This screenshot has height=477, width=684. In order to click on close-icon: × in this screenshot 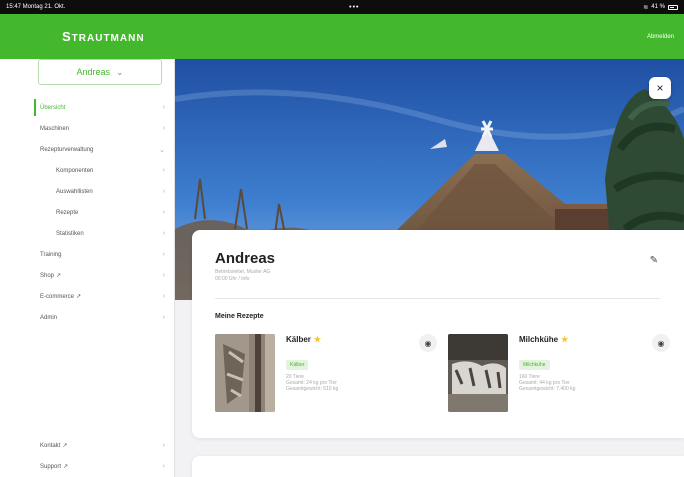, I will do `click(660, 88)`.